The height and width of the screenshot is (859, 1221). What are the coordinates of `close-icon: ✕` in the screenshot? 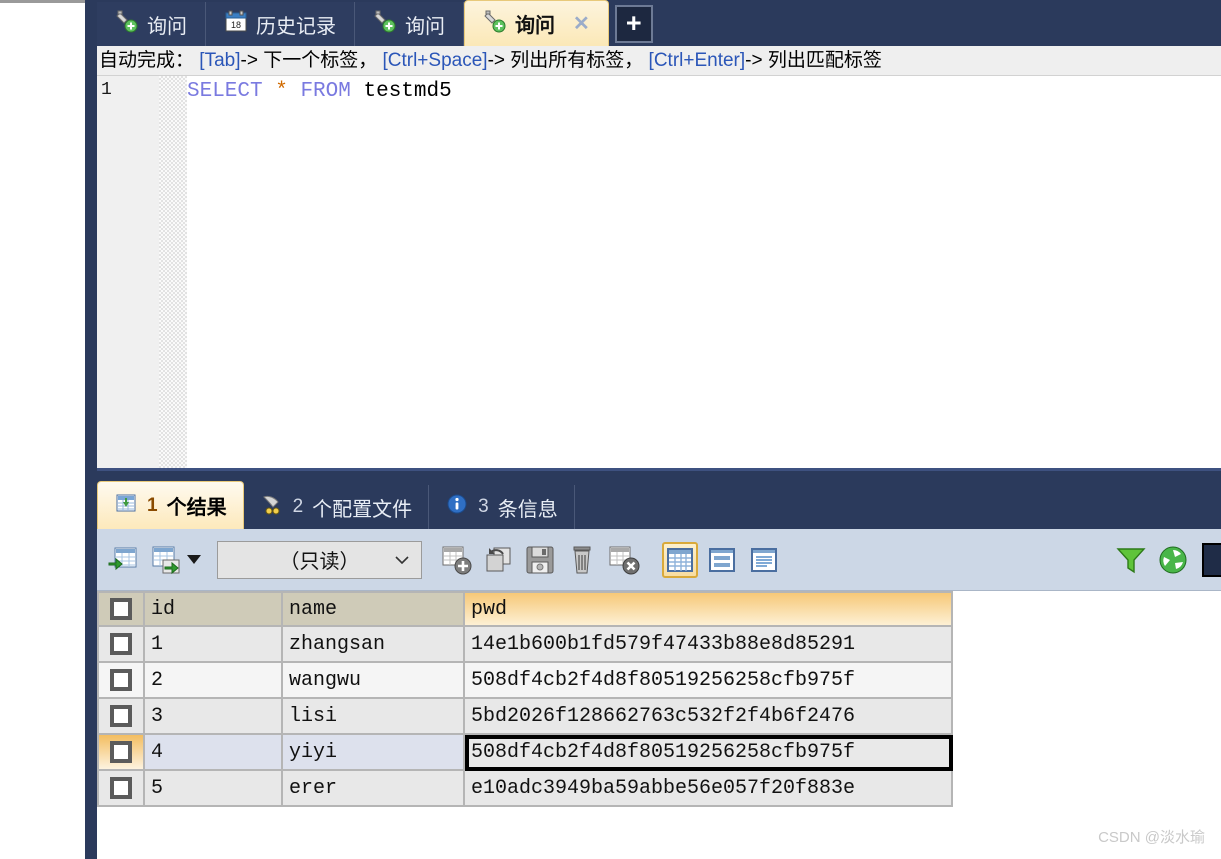 It's located at (581, 23).